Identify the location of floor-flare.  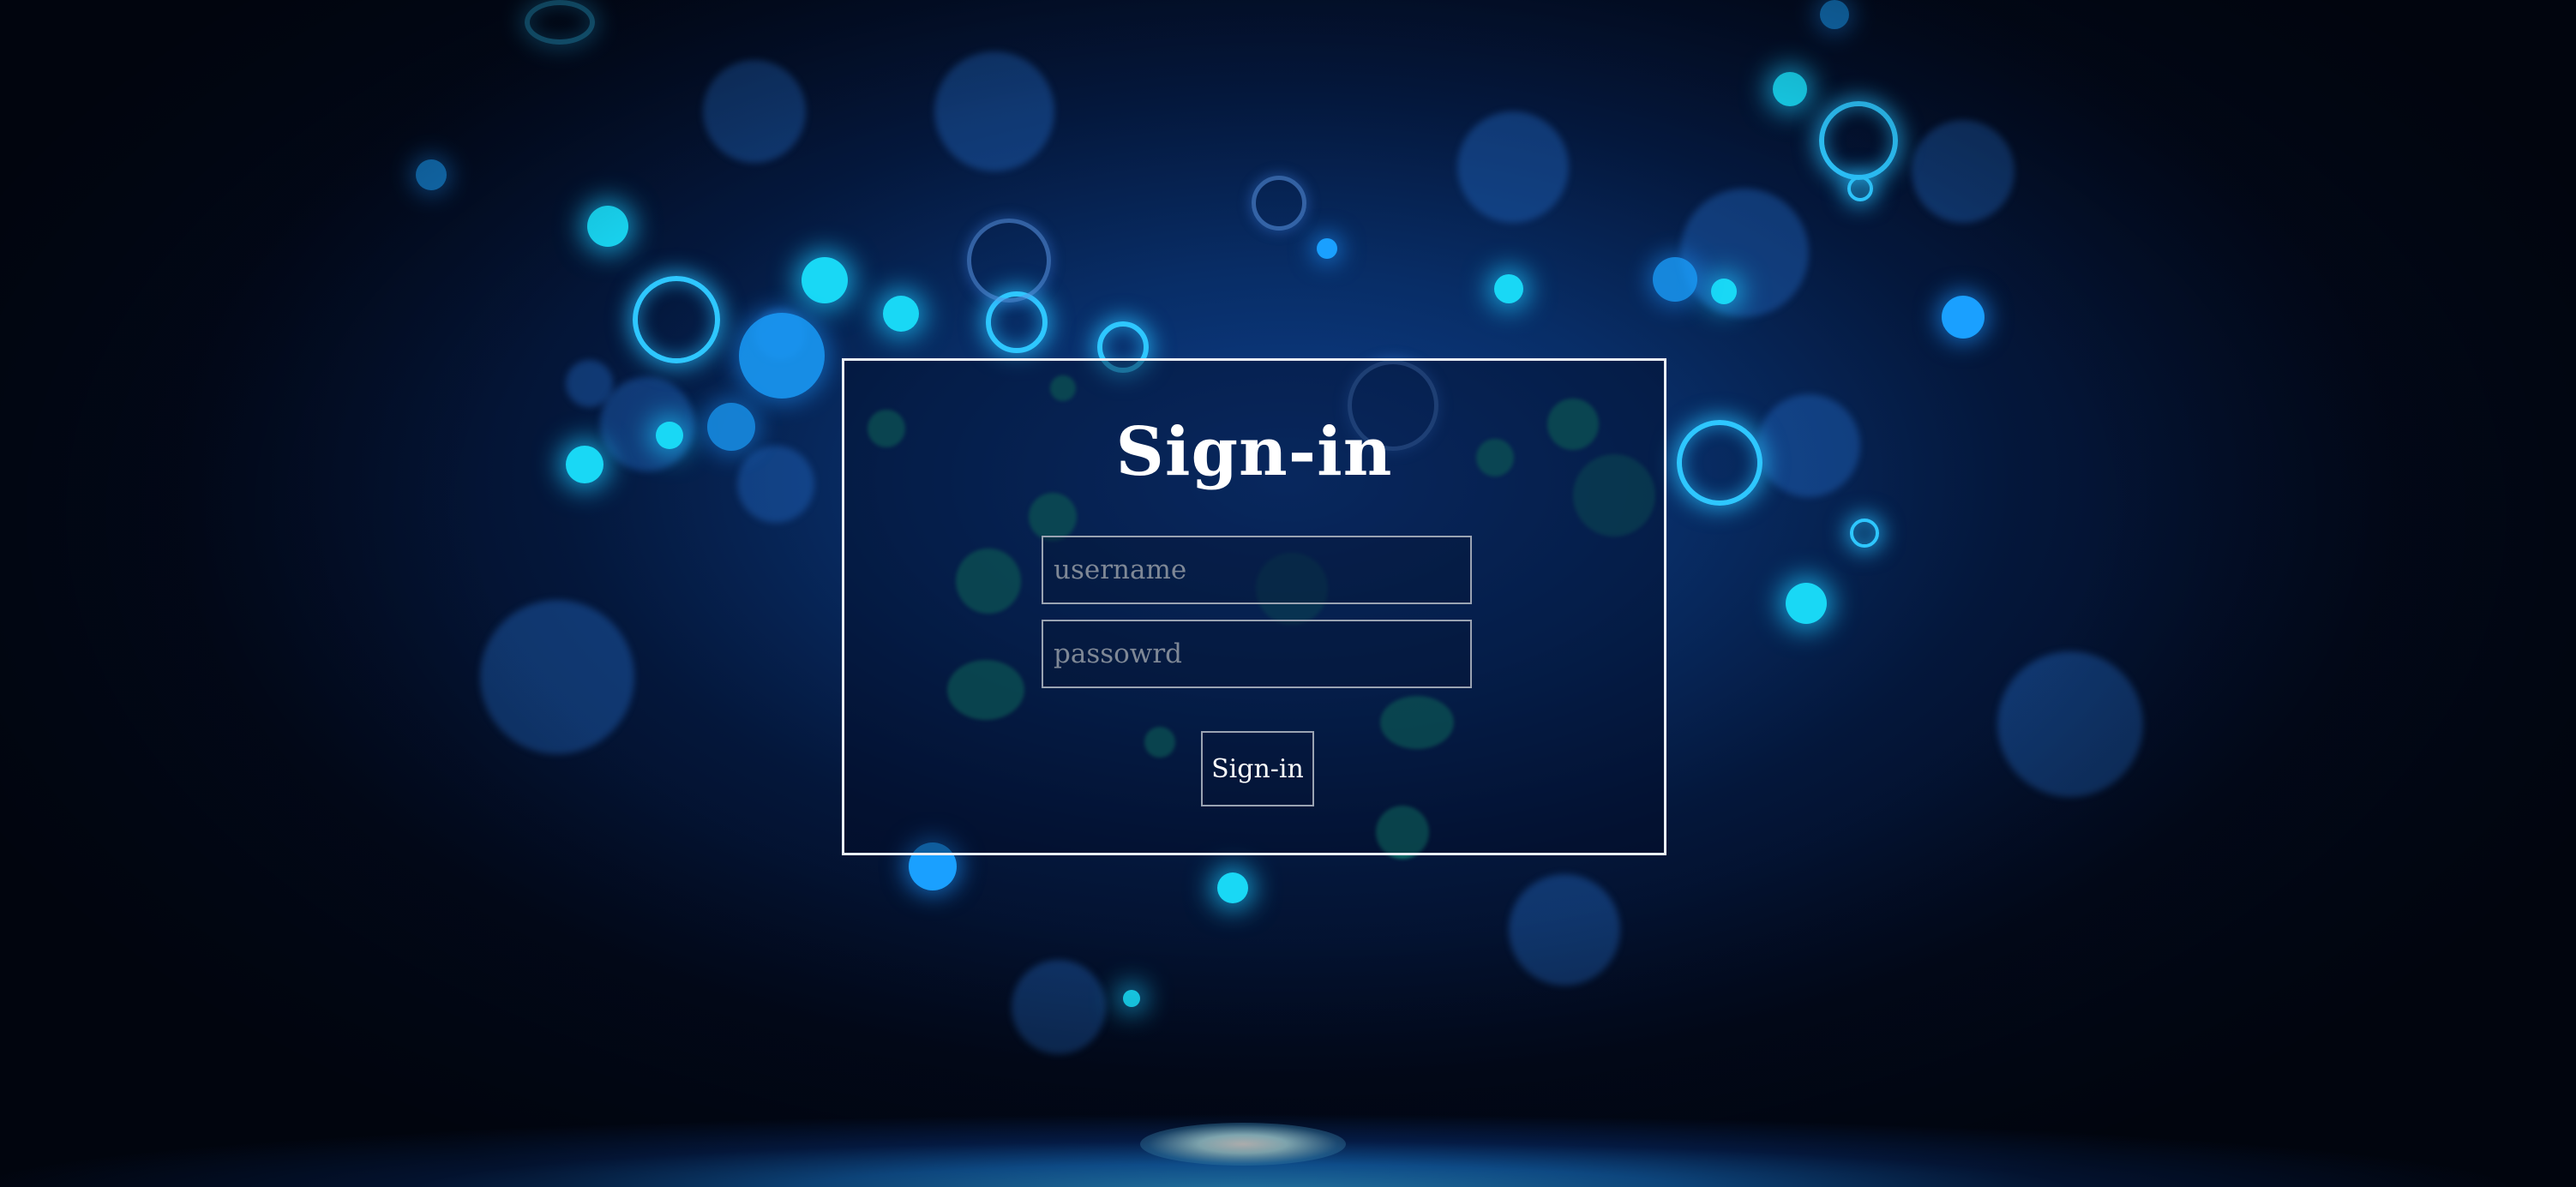
(1243, 1144).